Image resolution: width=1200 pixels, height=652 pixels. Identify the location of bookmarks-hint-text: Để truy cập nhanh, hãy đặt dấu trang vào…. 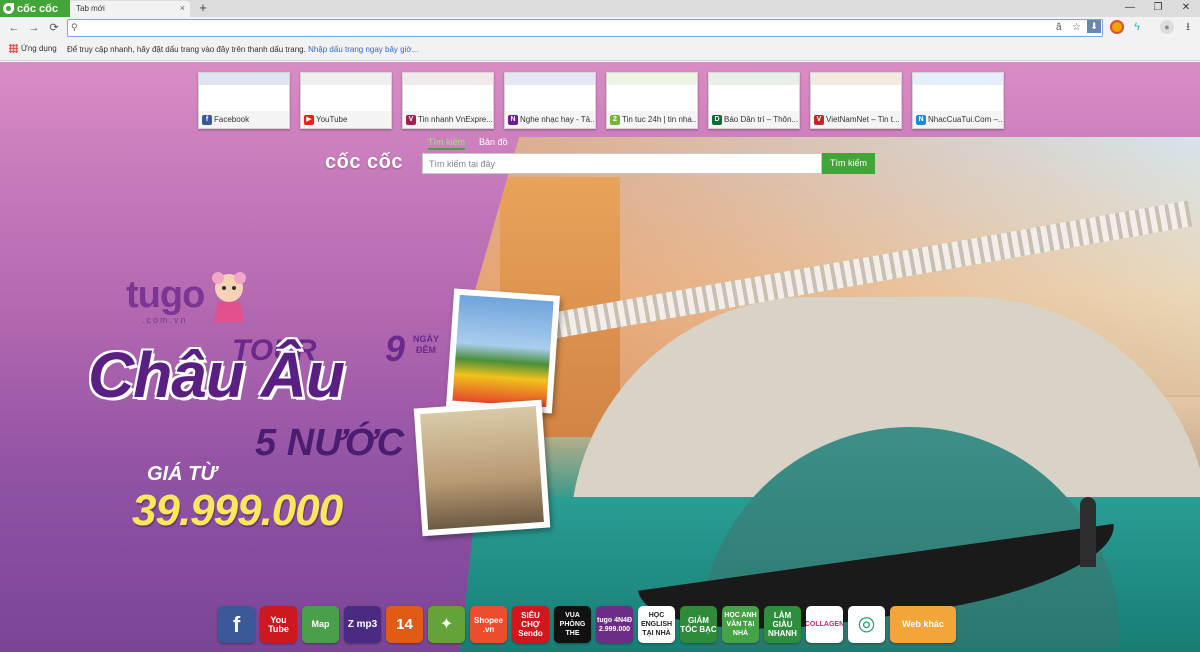
(186, 49).